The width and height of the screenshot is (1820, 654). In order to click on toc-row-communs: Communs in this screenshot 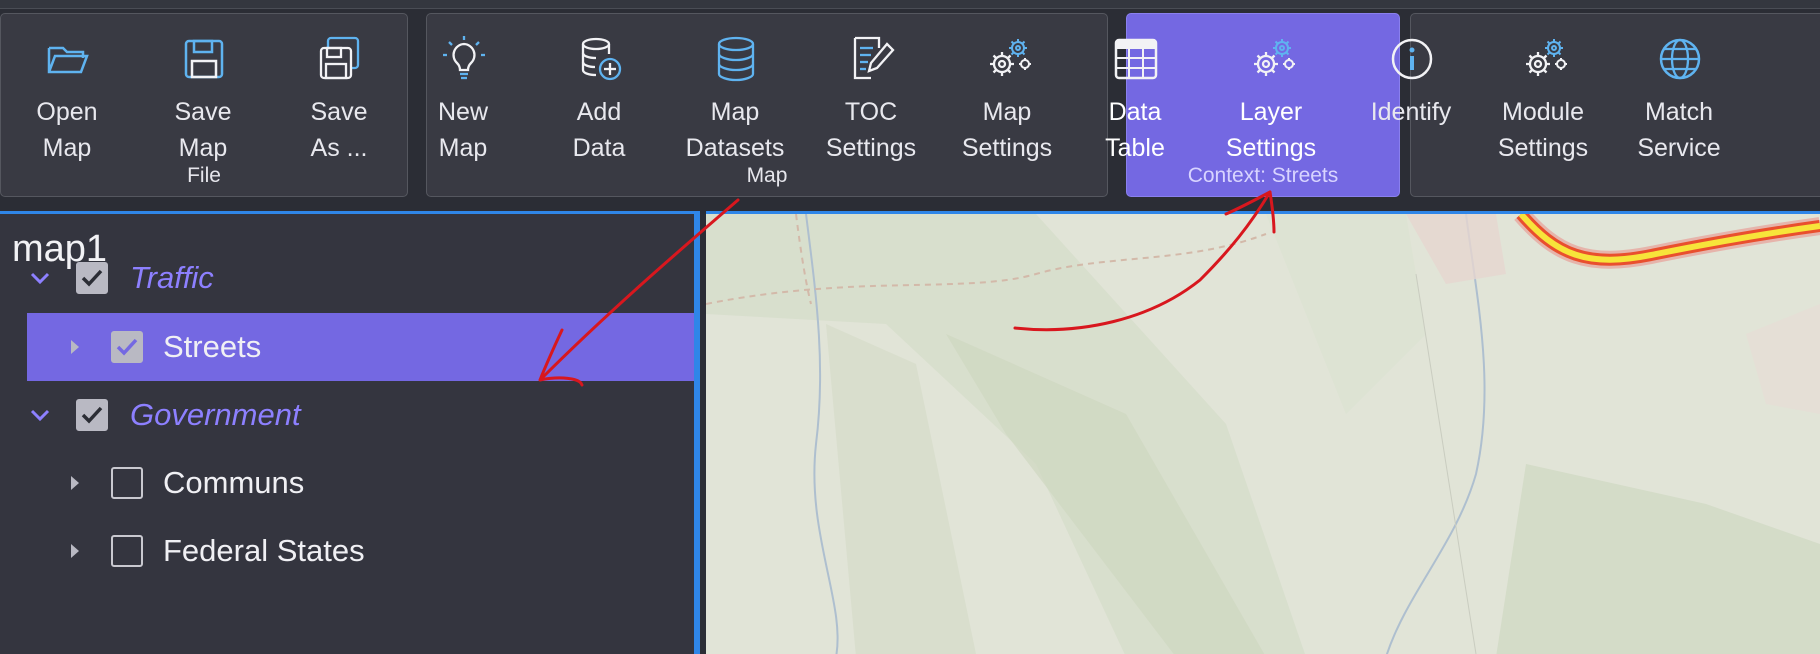, I will do `click(347, 483)`.